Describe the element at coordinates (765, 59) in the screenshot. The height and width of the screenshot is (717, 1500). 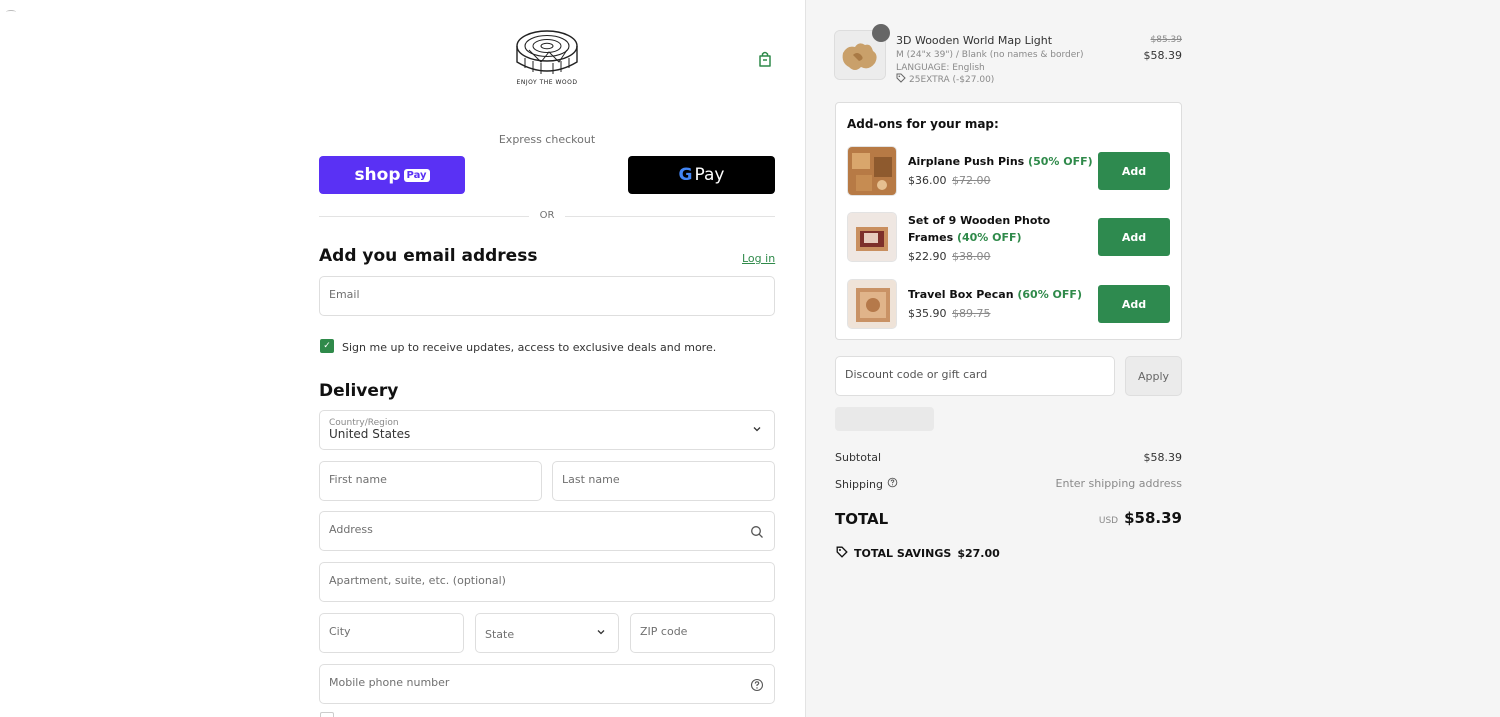
I see `cart-icon` at that location.